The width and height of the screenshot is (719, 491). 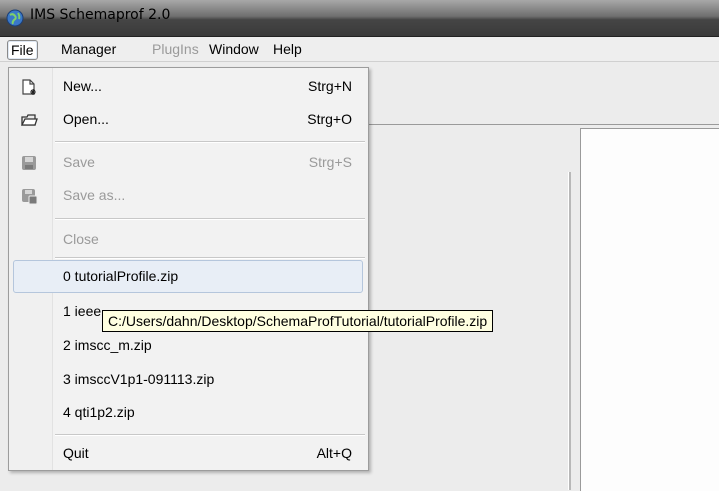 I want to click on menu-item-label: 0 tutorialProfile.zip, so click(x=121, y=276).